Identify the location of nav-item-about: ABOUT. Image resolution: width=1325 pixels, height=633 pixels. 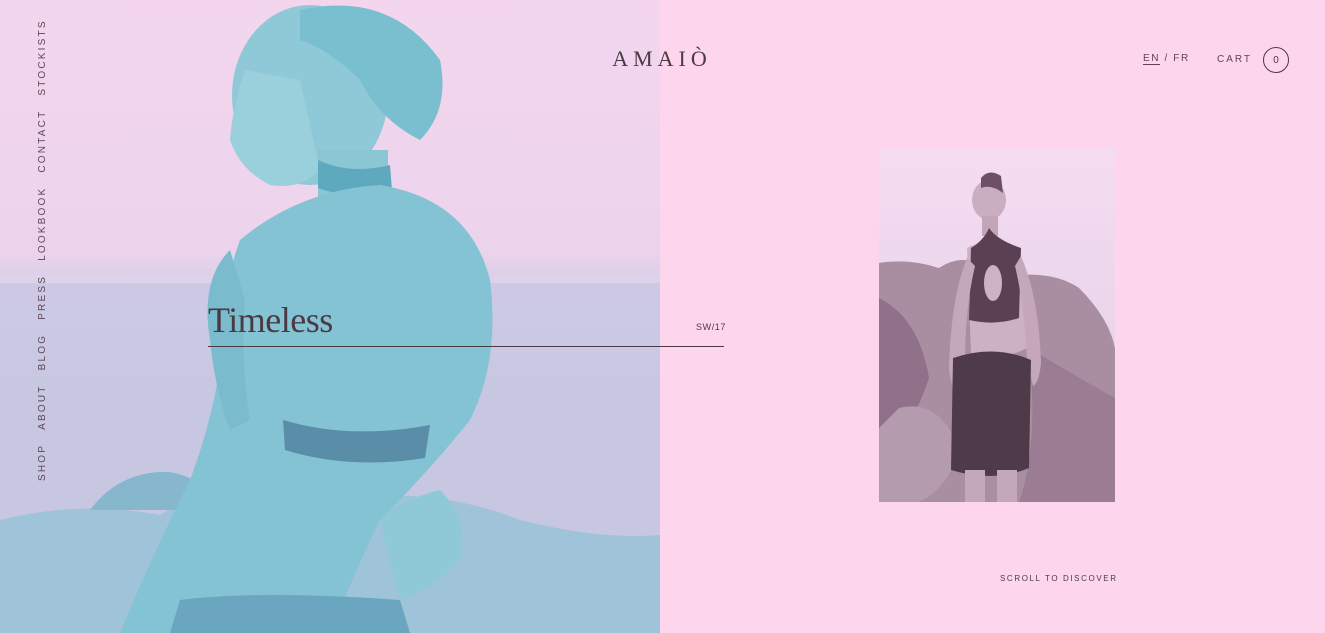
(42, 406).